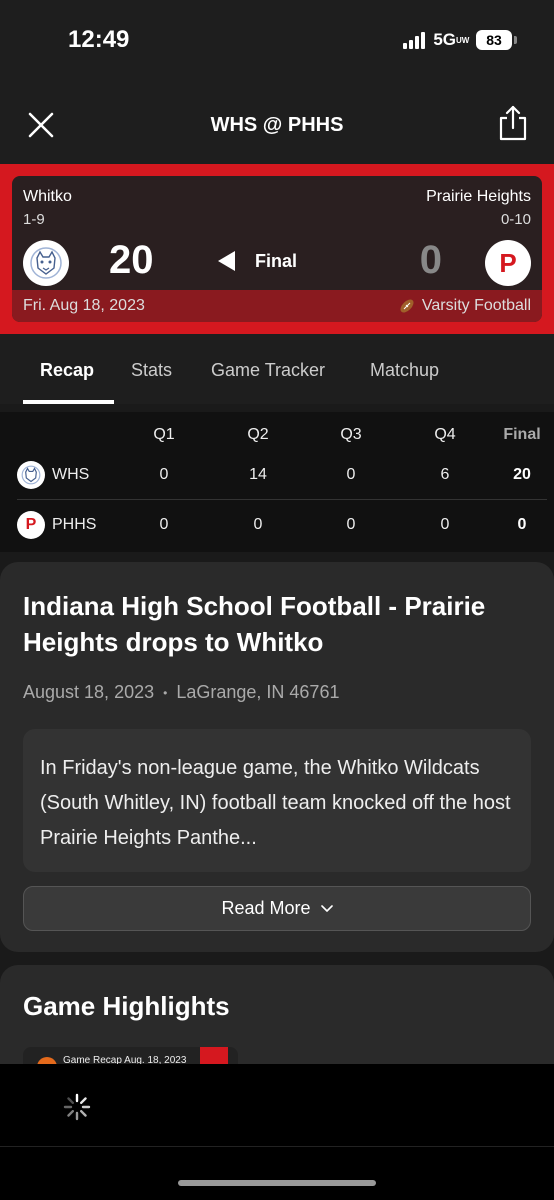 The height and width of the screenshot is (1200, 554). Describe the element at coordinates (258, 474) in the screenshot. I see `whs-q2: 14` at that location.